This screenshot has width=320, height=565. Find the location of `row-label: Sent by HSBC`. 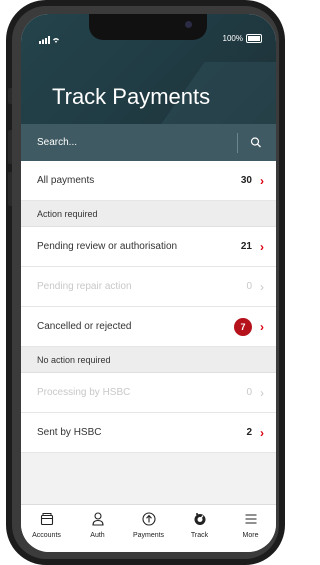

row-label: Sent by HSBC is located at coordinates (69, 432).